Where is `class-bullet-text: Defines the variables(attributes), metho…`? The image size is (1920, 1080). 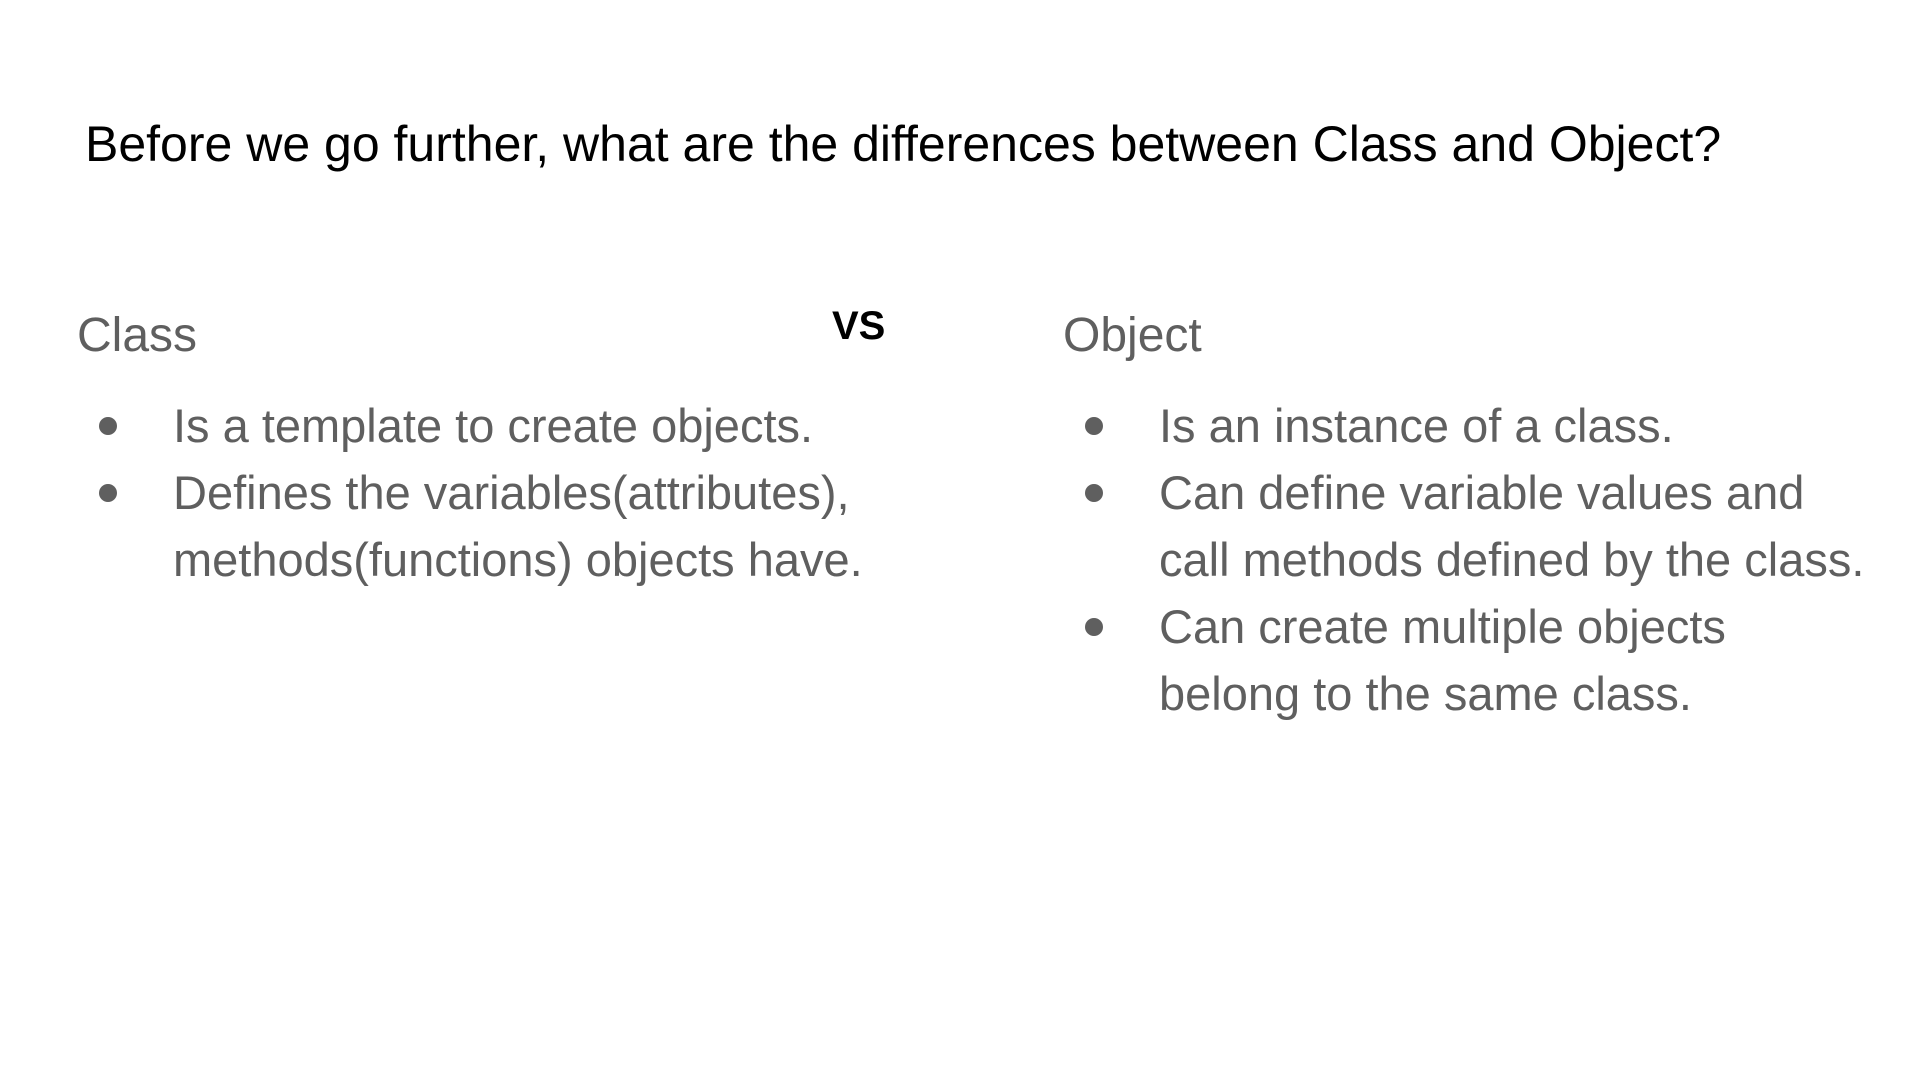 class-bullet-text: Defines the variables(attributes), metho… is located at coordinates (518, 526).